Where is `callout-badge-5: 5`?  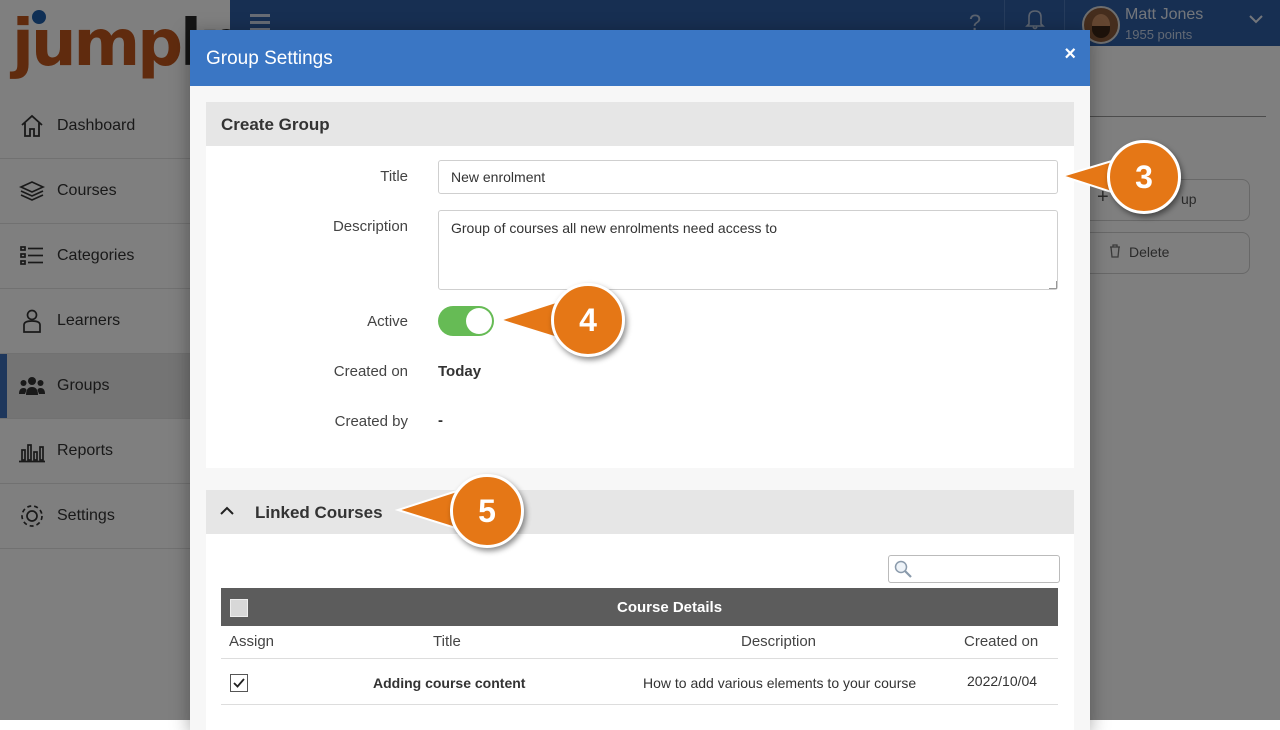 callout-badge-5: 5 is located at coordinates (487, 511).